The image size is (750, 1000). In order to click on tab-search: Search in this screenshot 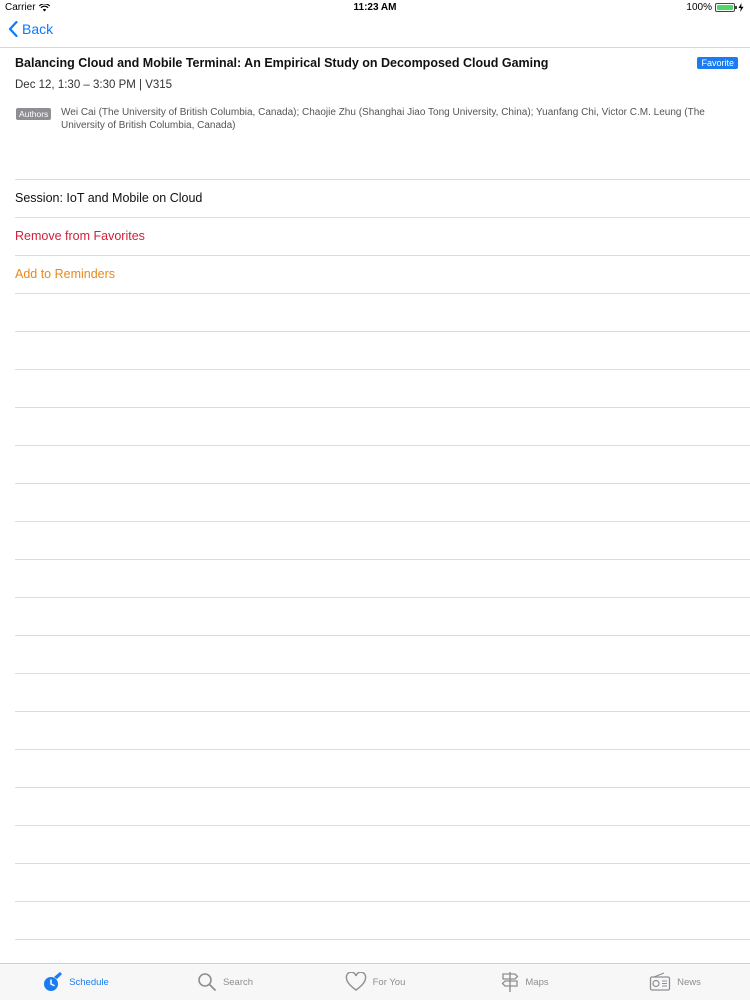, I will do `click(225, 982)`.